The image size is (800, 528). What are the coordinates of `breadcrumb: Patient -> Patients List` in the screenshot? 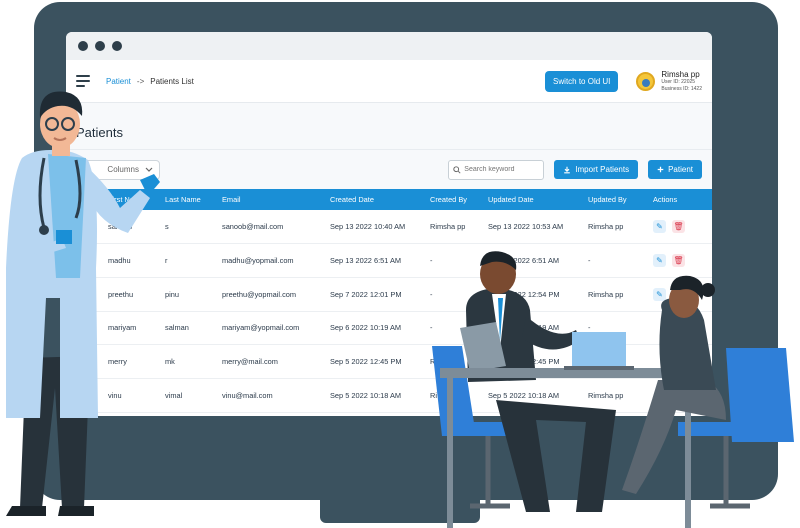 It's located at (150, 81).